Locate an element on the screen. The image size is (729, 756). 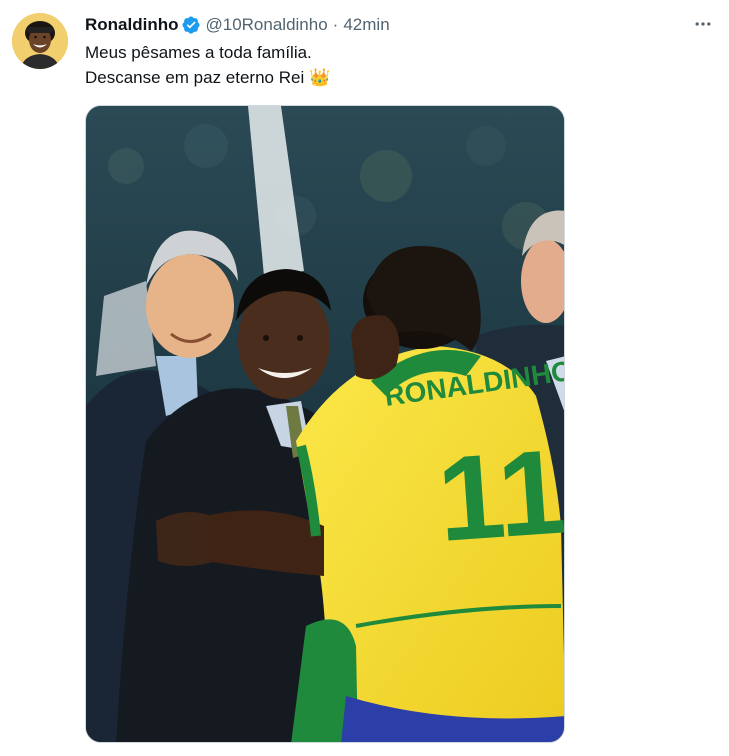
tweet-header: Ronaldinho @10Ronaldinho · 42min is located at coordinates (237, 25).